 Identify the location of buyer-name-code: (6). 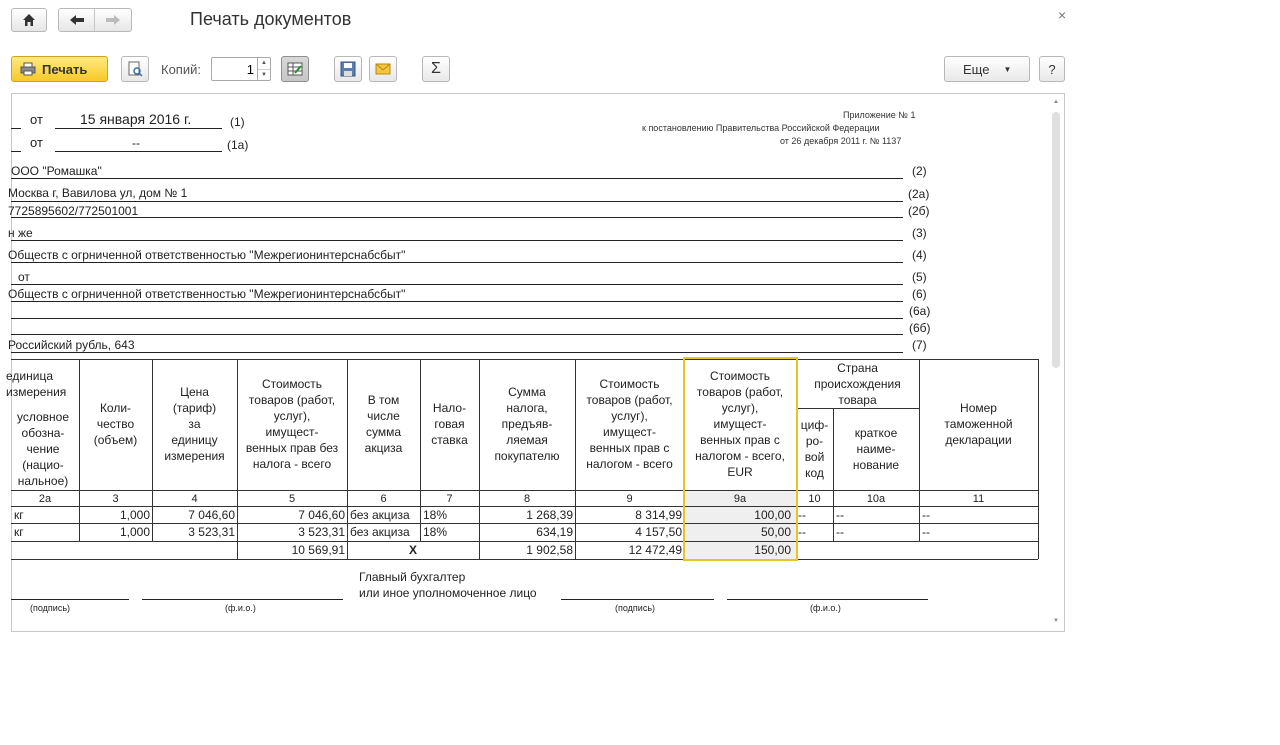
(919, 294).